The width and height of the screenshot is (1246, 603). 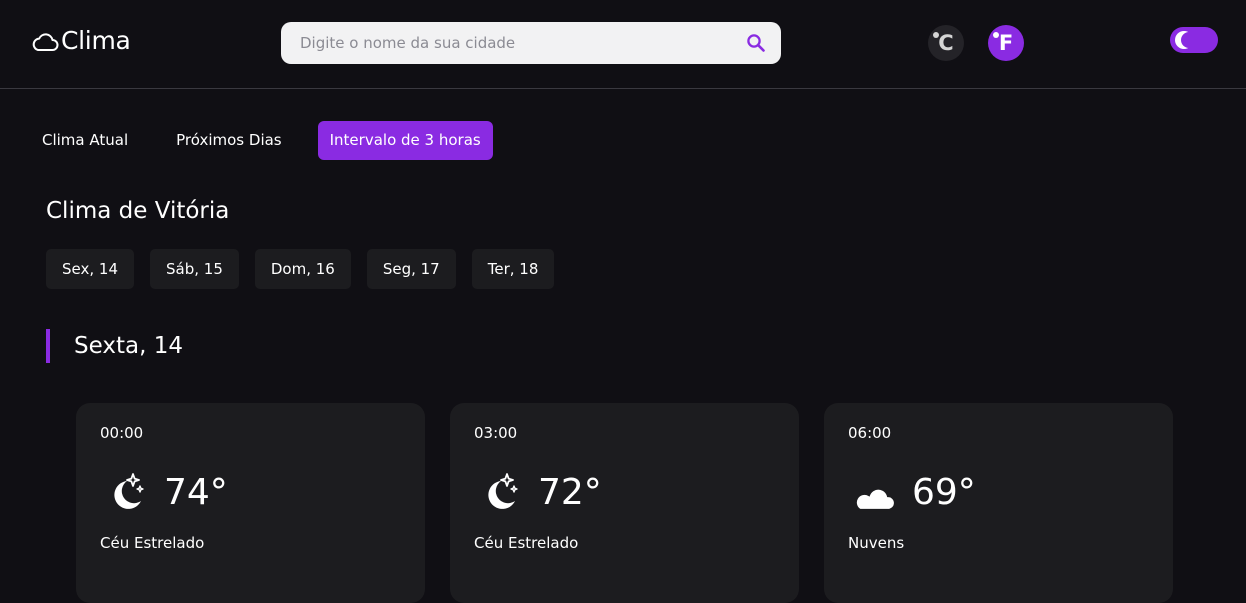 I want to click on day-chip-sun: Dom, 16, so click(x=302, y=269).